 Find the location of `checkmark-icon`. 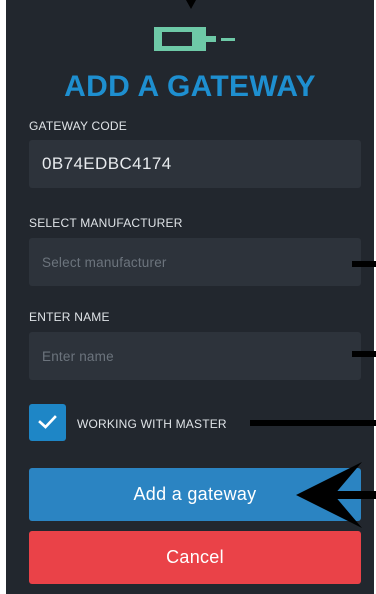

checkmark-icon is located at coordinates (47, 422).